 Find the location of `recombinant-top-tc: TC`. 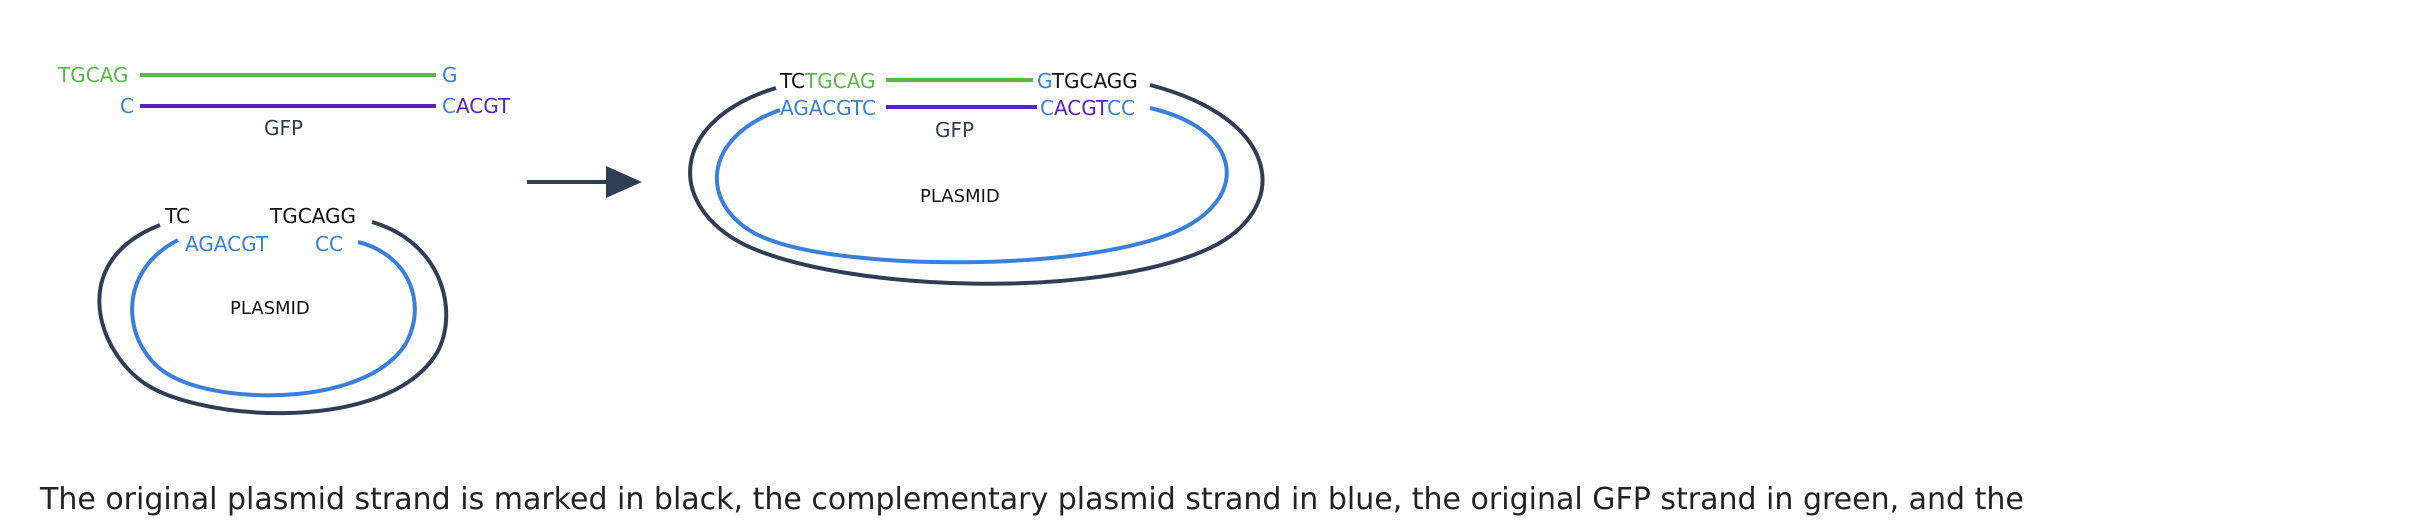

recombinant-top-tc: TC is located at coordinates (792, 81).